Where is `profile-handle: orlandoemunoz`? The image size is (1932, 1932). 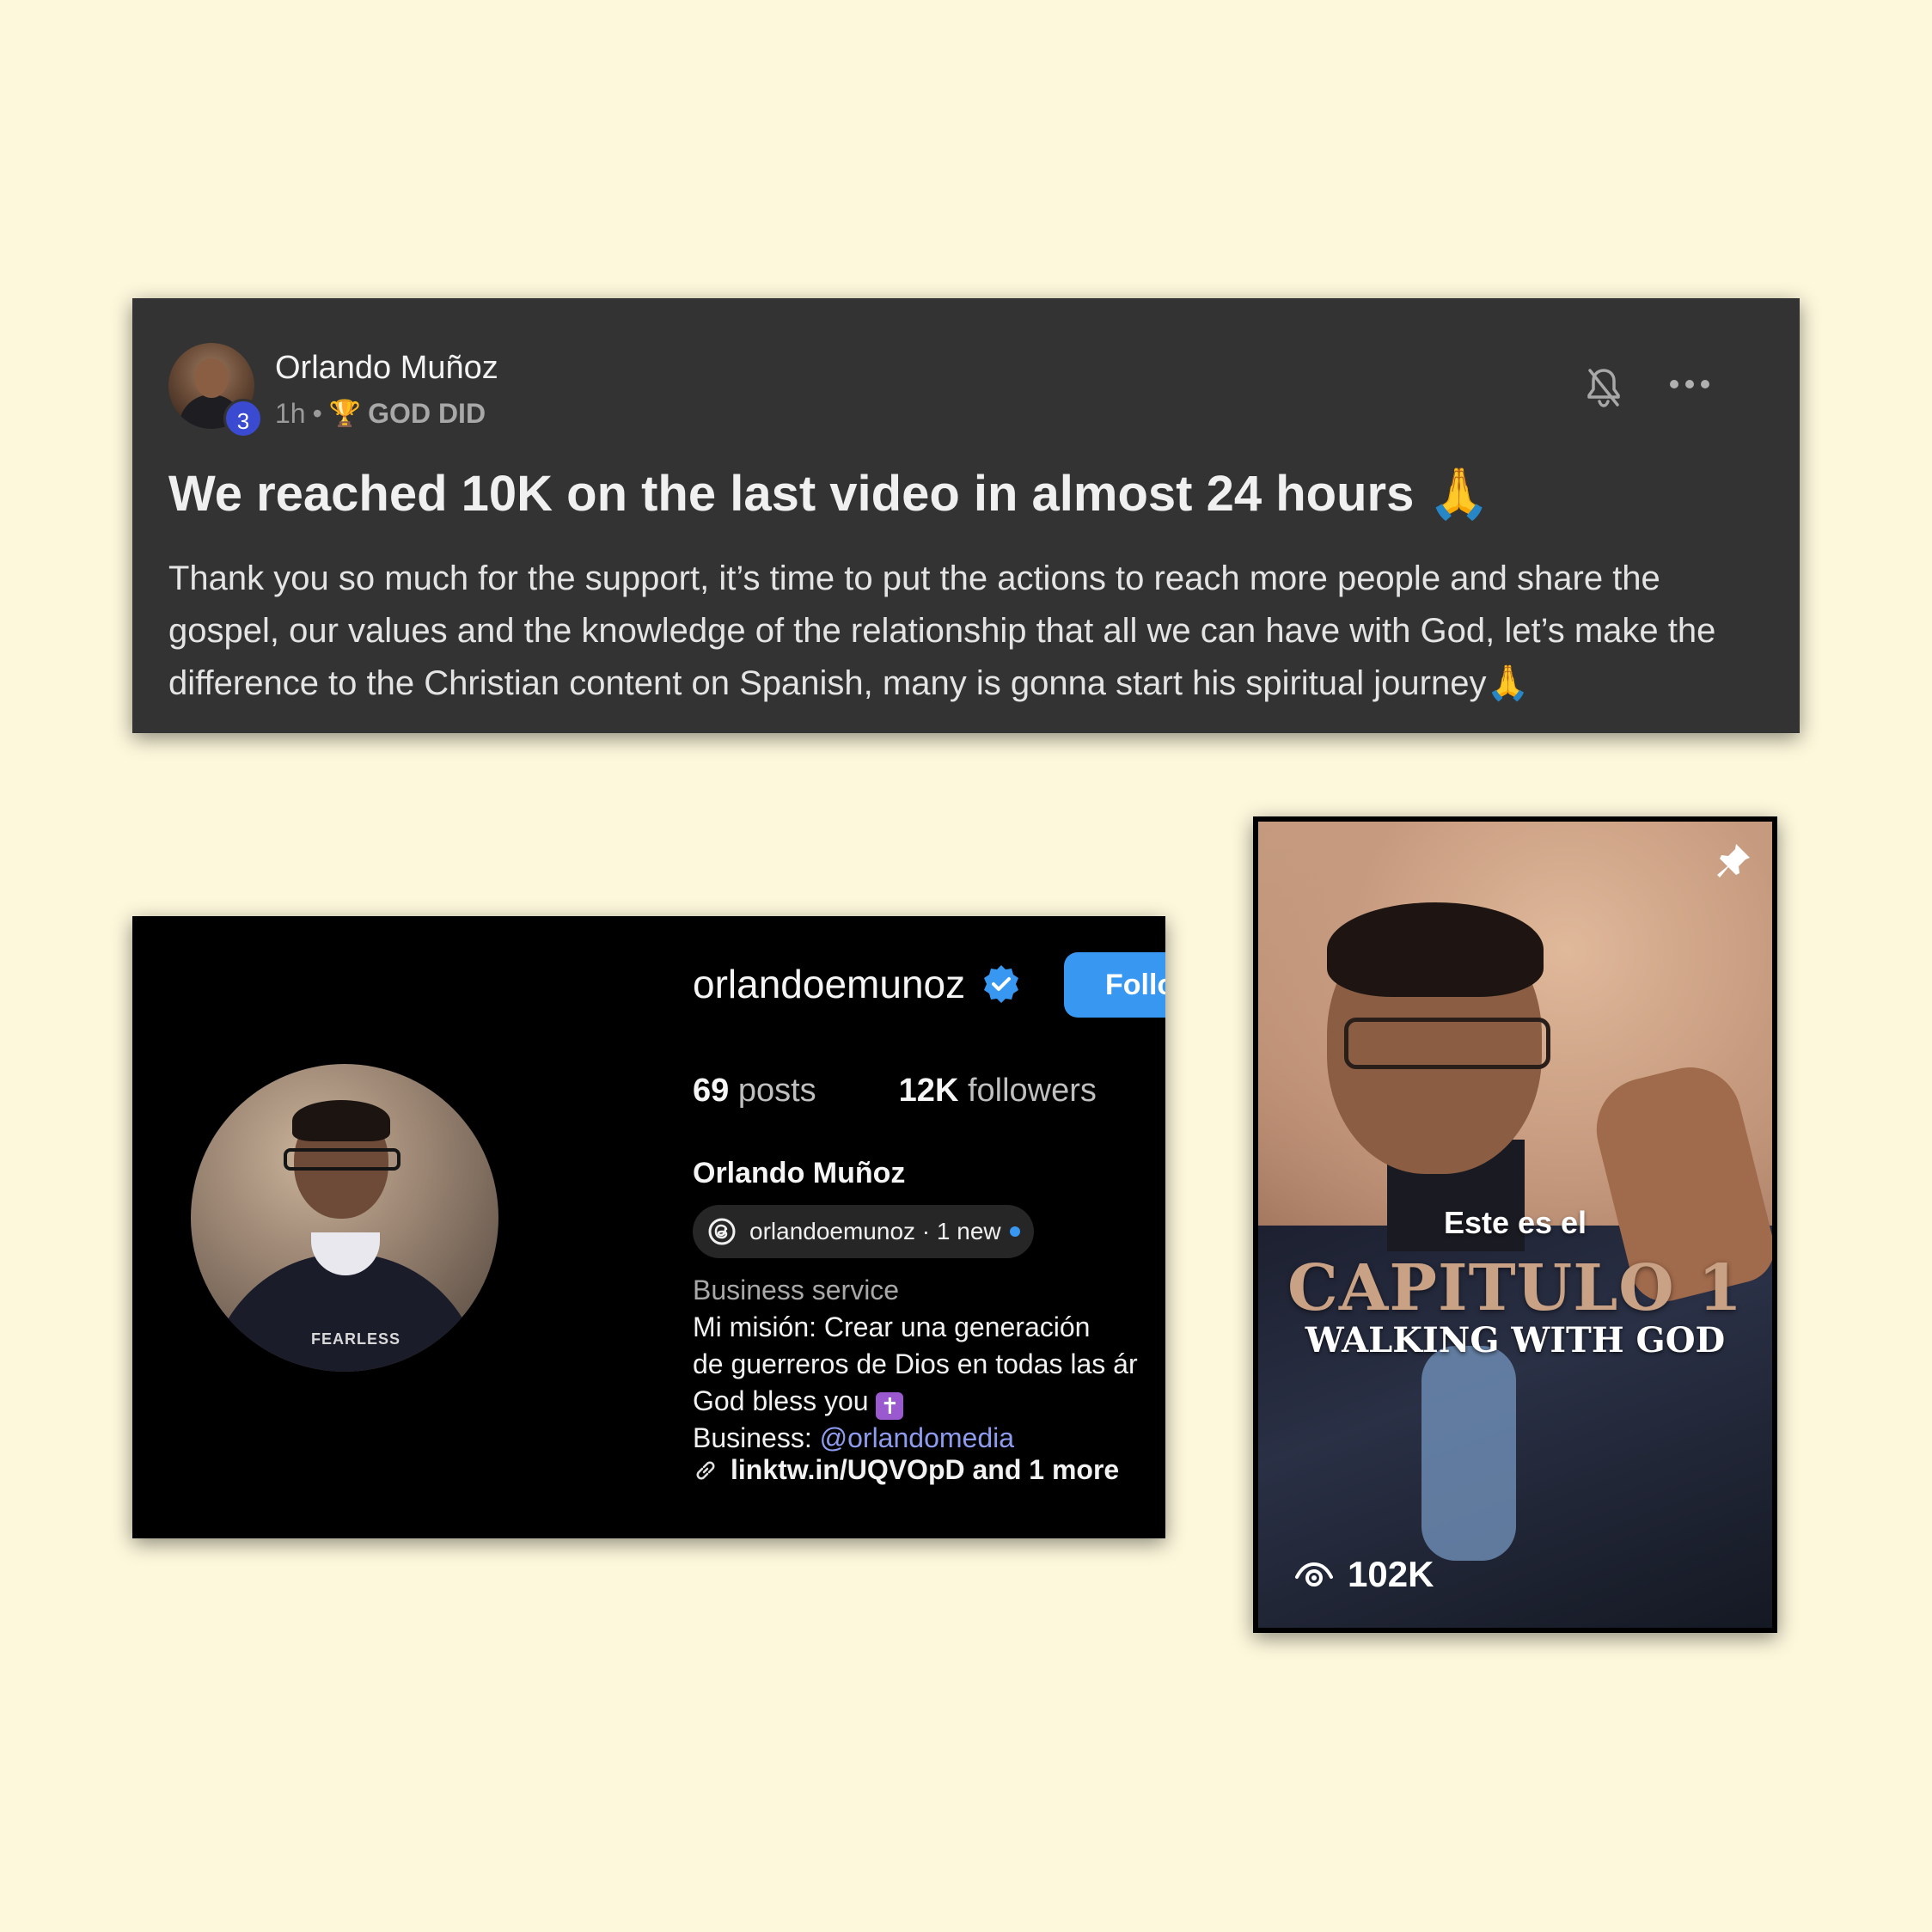 profile-handle: orlandoemunoz is located at coordinates (829, 984).